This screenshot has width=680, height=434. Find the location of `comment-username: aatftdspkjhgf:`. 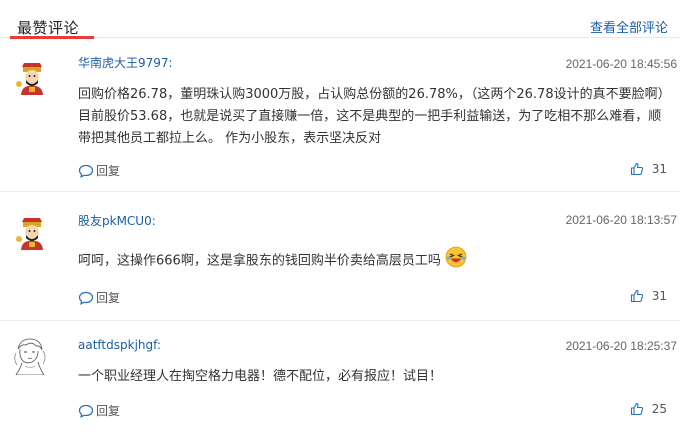

comment-username: aatftdspkjhgf: is located at coordinates (119, 345).